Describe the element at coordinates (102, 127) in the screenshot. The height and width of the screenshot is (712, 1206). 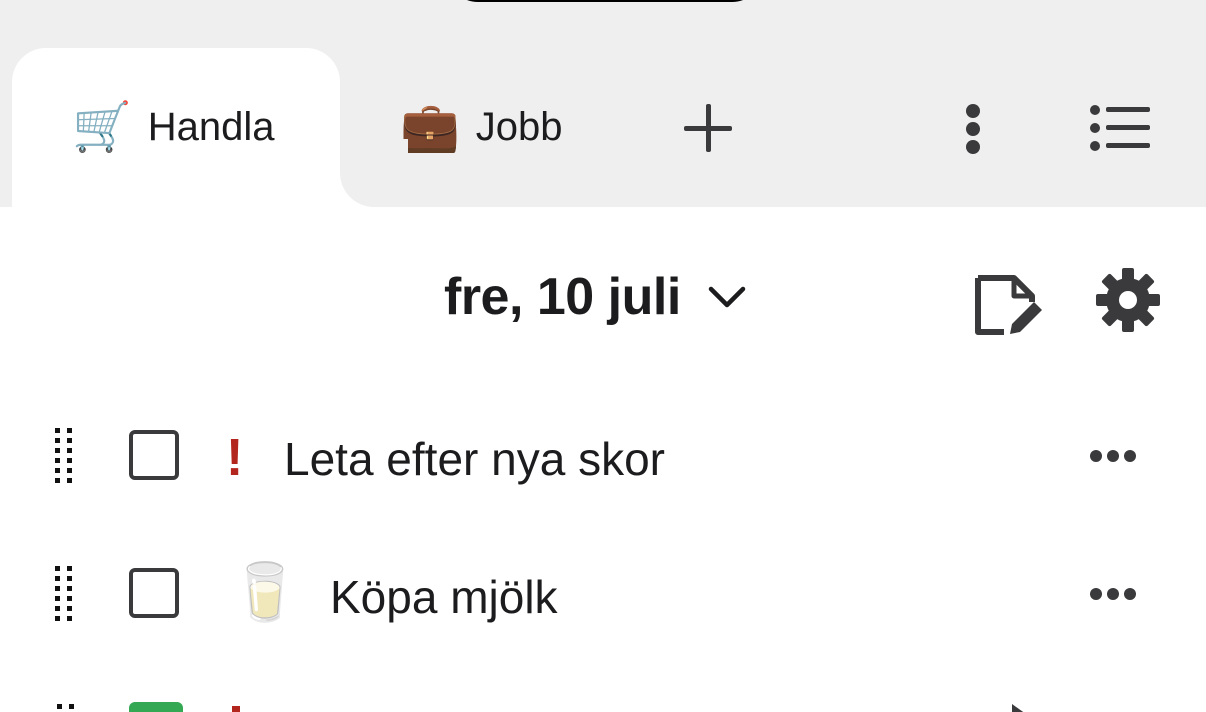
I see `shopping-cart-icon: 🛒` at that location.